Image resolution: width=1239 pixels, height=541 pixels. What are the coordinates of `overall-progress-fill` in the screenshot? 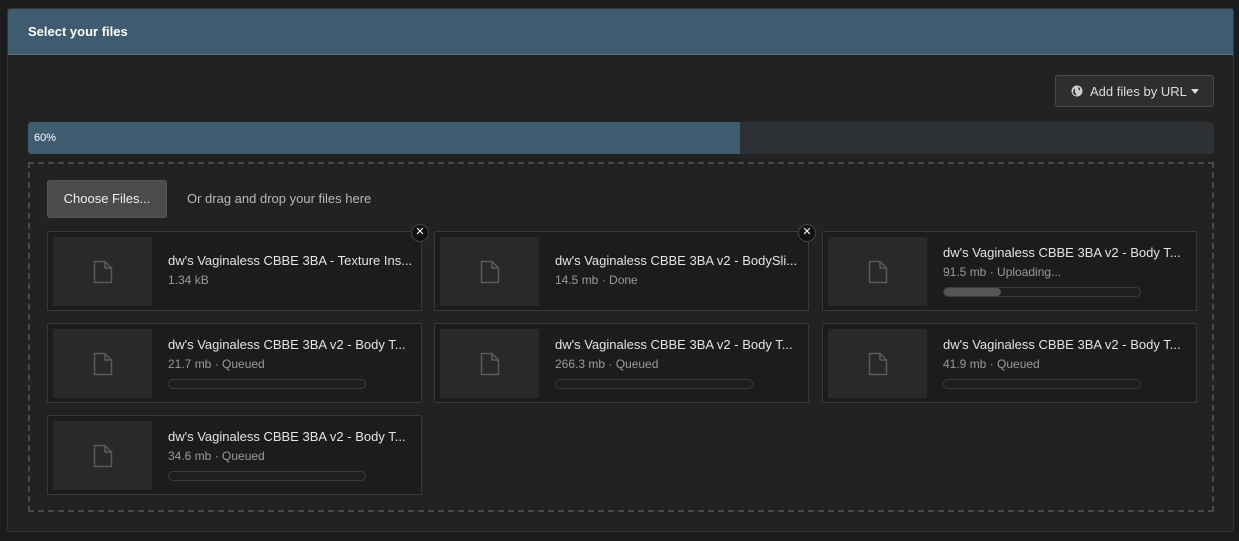 It's located at (384, 138).